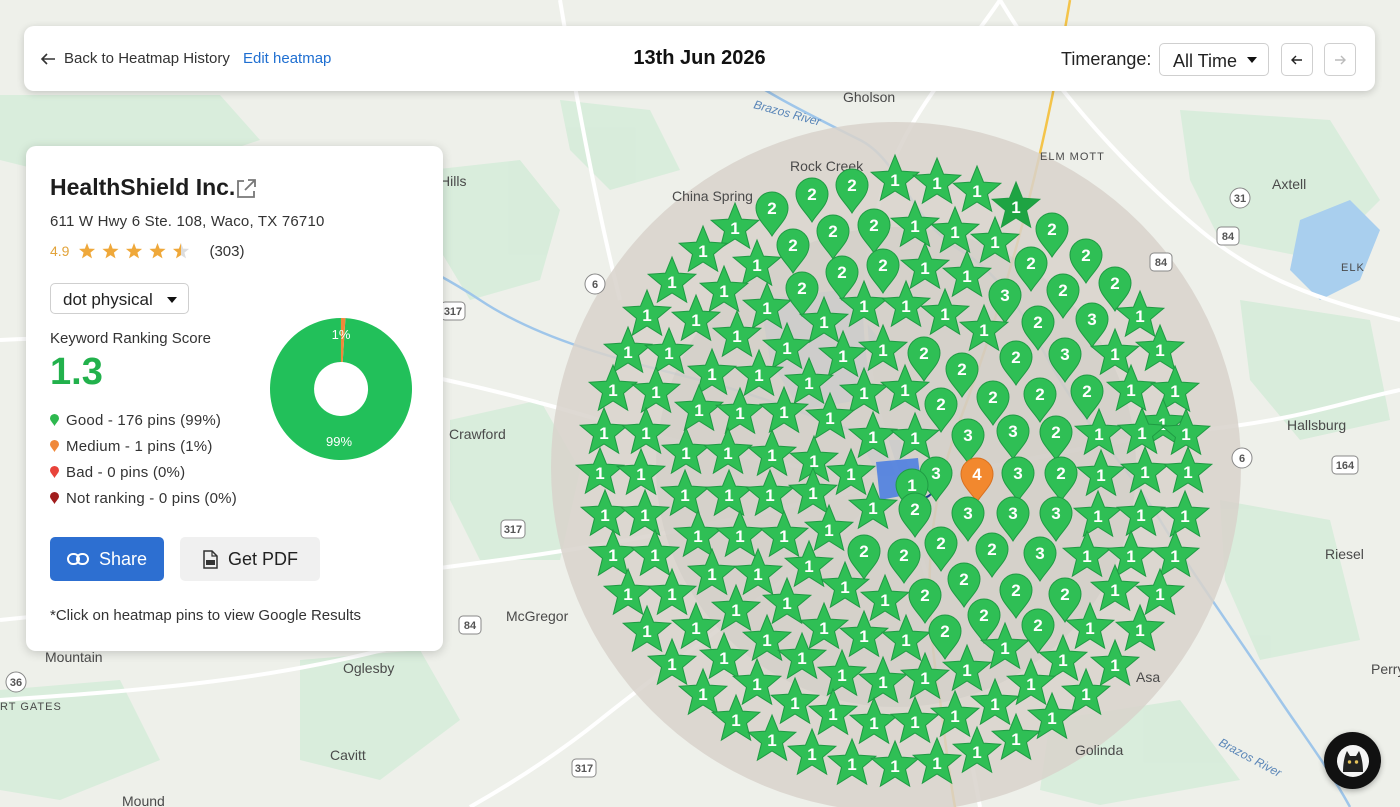 This screenshot has width=1400, height=807. I want to click on link-icon, so click(77, 559).